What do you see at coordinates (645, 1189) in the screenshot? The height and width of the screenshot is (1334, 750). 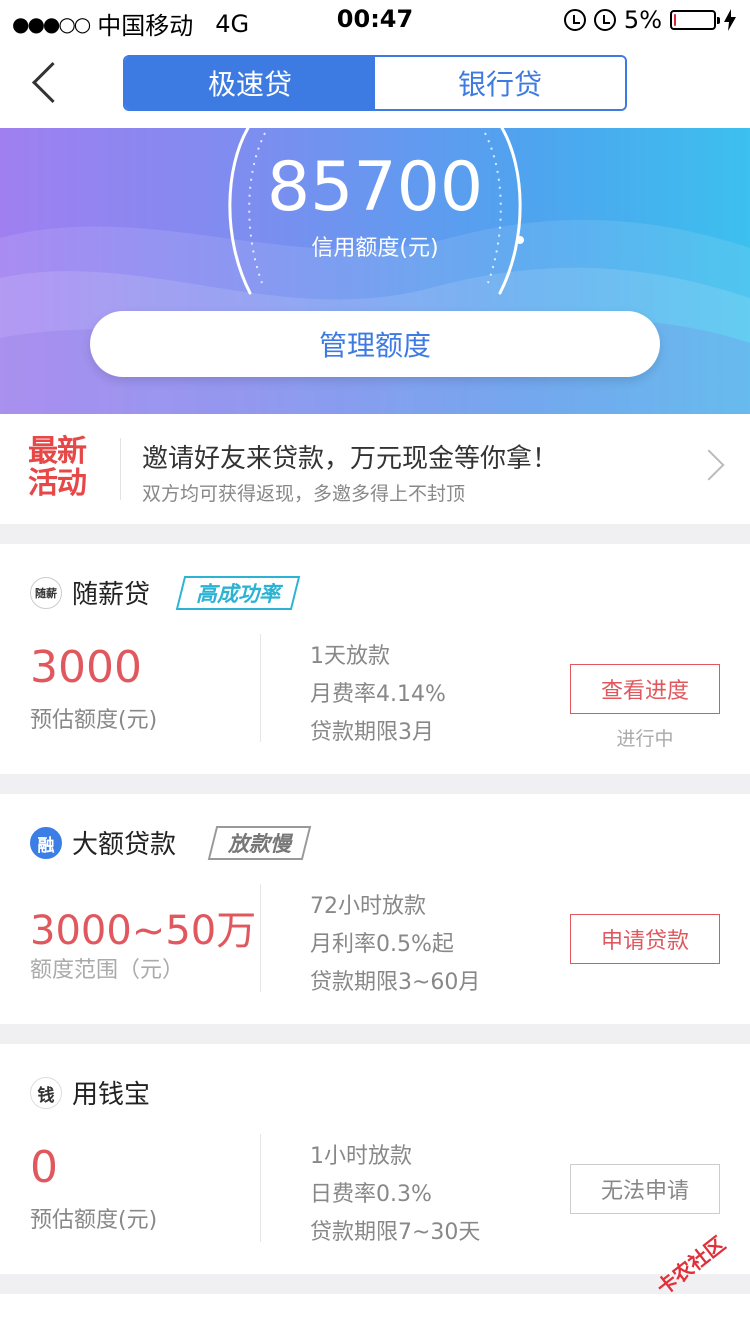 I see `cannot-apply-button: 无法申请` at bounding box center [645, 1189].